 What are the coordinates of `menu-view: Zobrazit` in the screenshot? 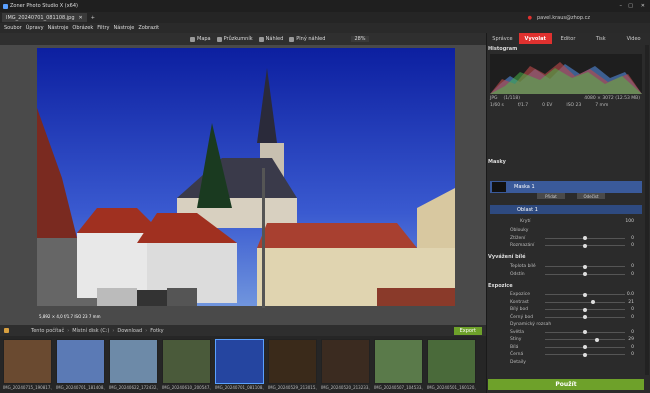 It's located at (148, 28).